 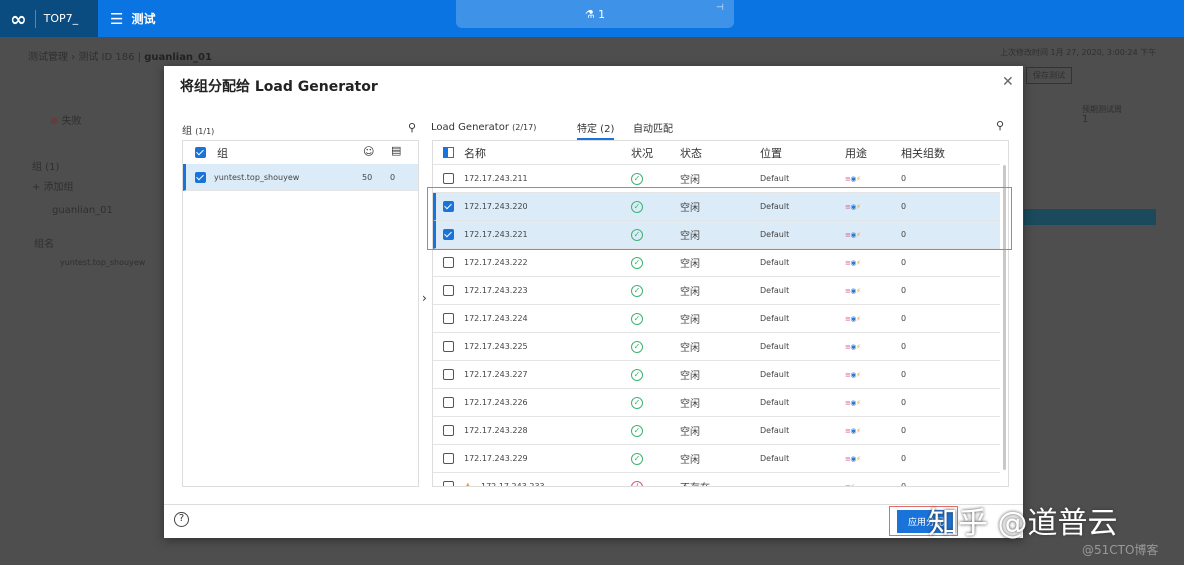 What do you see at coordinates (653, 127) in the screenshot?
I see `tab-auto-match: 自动匹配` at bounding box center [653, 127].